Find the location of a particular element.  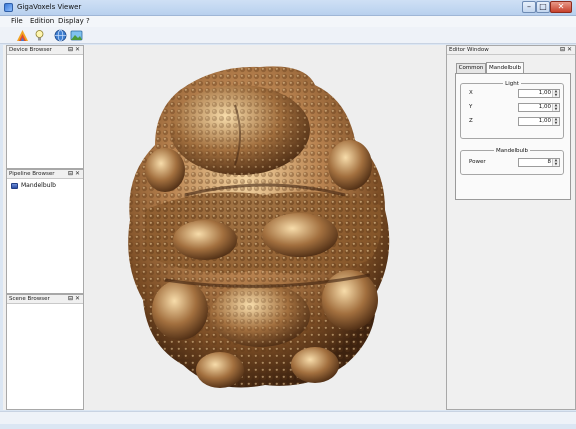

light-z-value: 1,00 is located at coordinates (544, 121).